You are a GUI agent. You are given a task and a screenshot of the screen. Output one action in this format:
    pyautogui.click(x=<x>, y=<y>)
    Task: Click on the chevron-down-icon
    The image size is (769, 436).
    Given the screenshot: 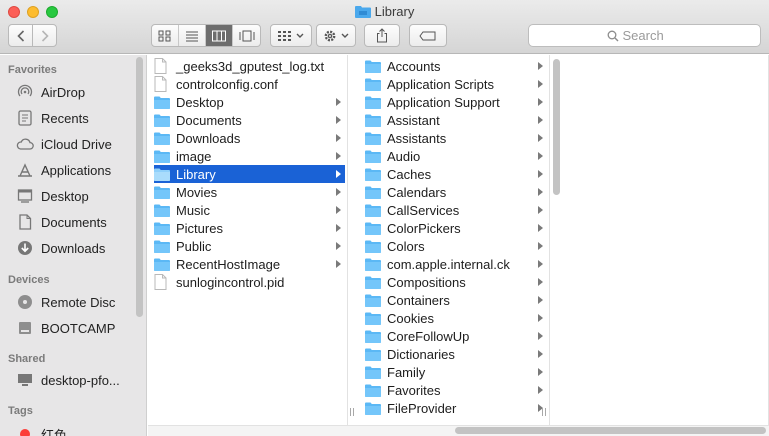 What is the action you would take?
    pyautogui.click(x=300, y=35)
    